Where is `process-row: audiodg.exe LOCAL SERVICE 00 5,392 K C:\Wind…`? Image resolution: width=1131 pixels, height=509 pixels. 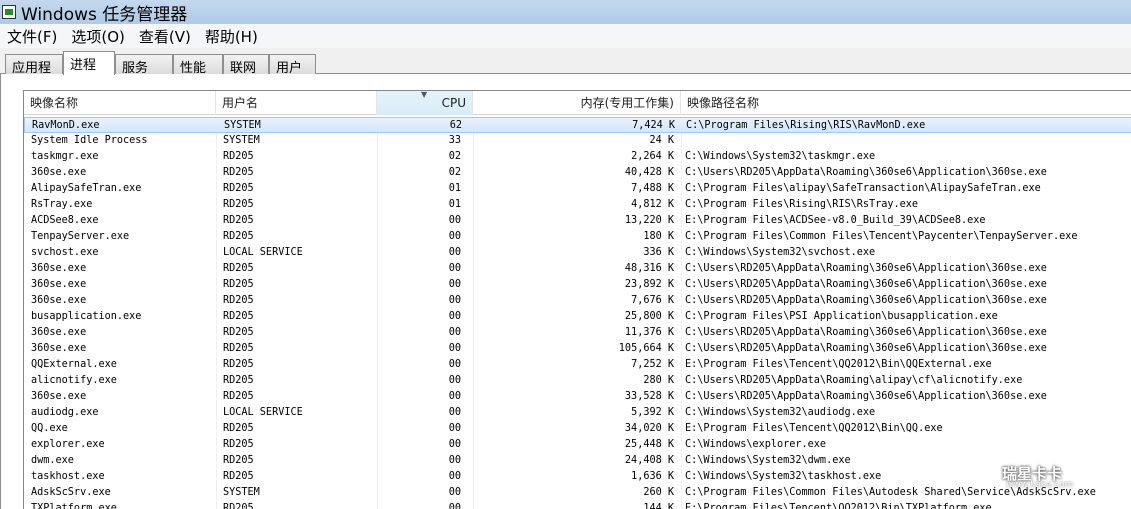 process-row: audiodg.exe LOCAL SERVICE 00 5,392 K C:\Wind… is located at coordinates (577, 413).